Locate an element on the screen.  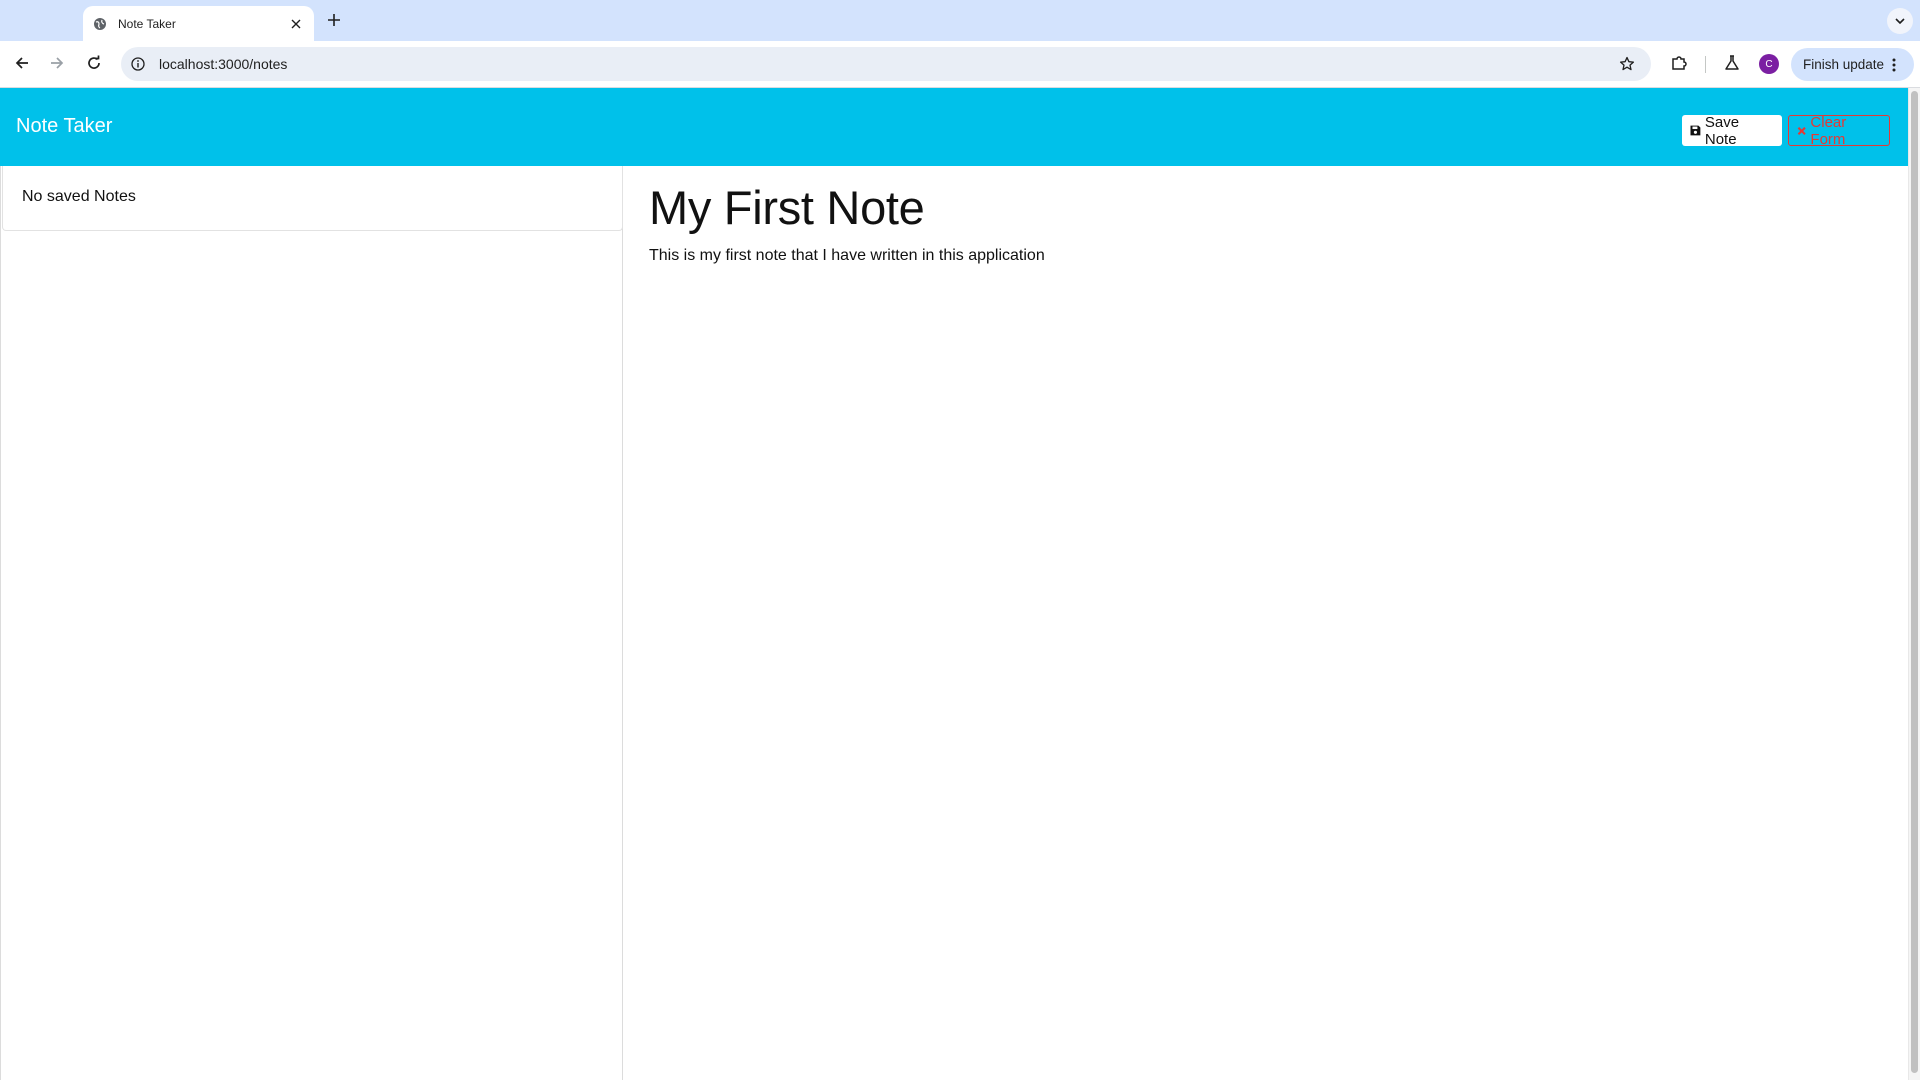
scroll-thumb is located at coordinates (1914, 582).